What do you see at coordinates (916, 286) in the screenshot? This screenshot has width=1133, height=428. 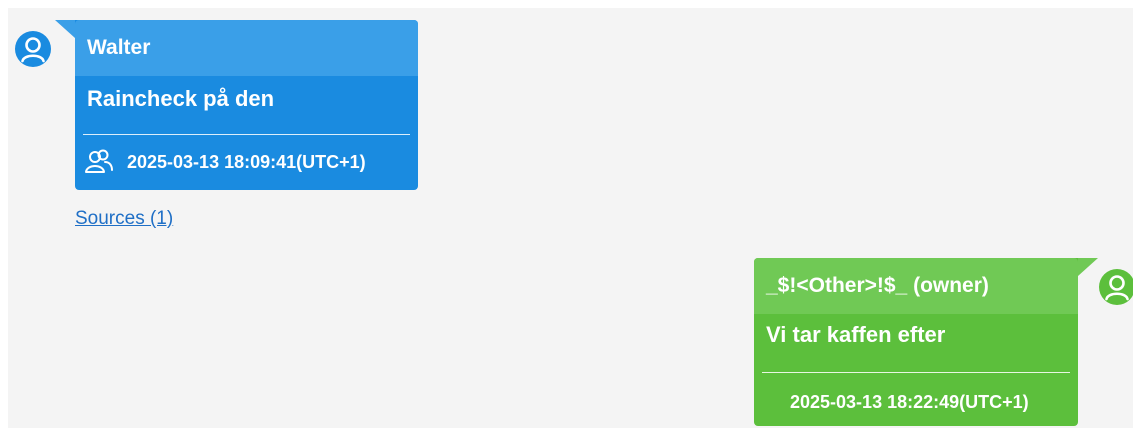 I see `sender-name: _$!<Other>!$_ (owner)` at bounding box center [916, 286].